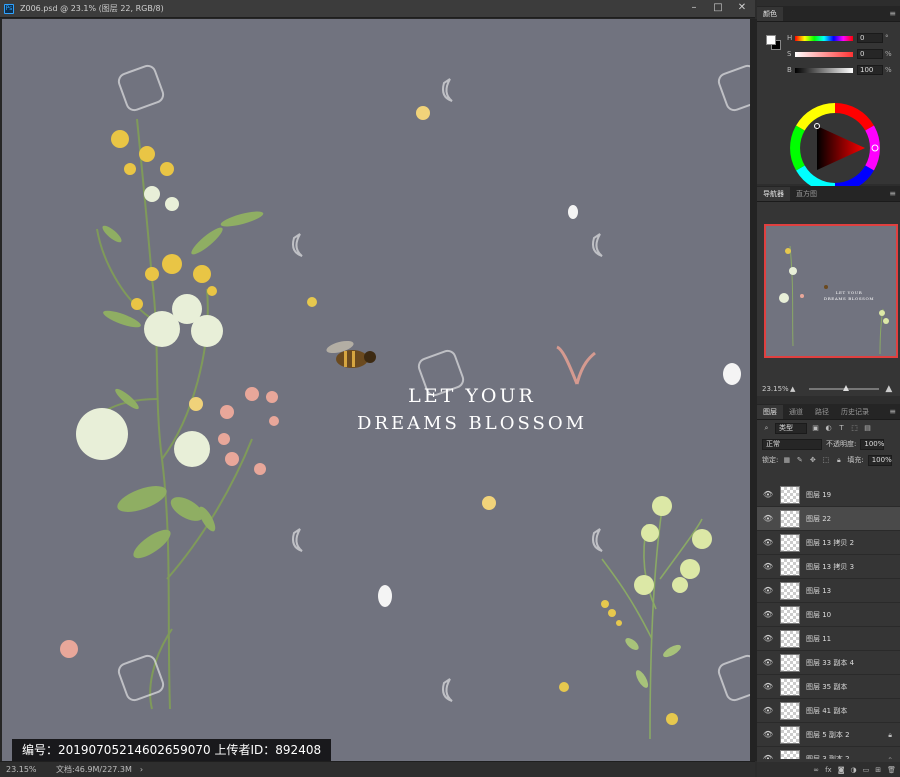 This screenshot has height=777, width=900. I want to click on lock-position-icon: ✥, so click(812, 460).